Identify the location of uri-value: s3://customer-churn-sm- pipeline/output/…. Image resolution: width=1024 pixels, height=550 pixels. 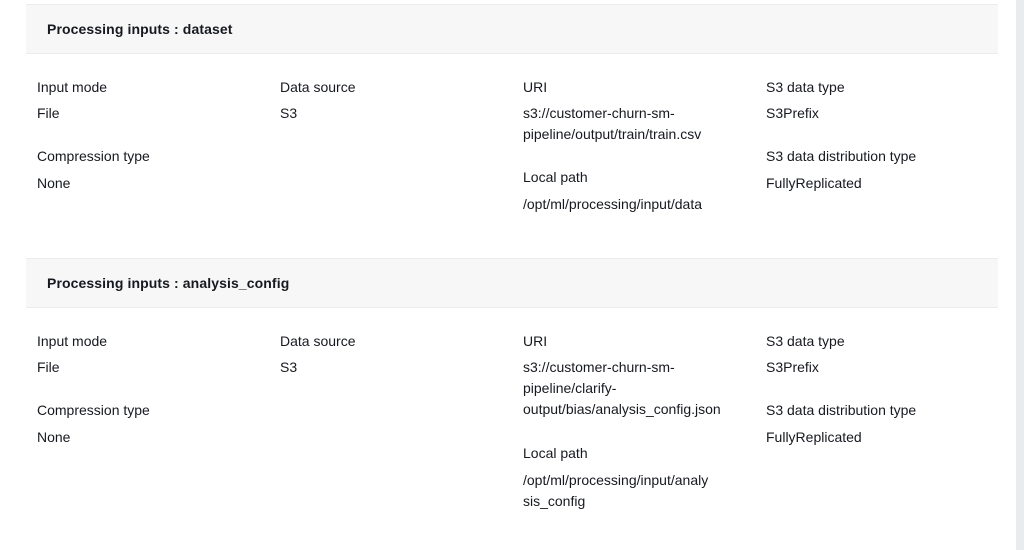
(612, 124).